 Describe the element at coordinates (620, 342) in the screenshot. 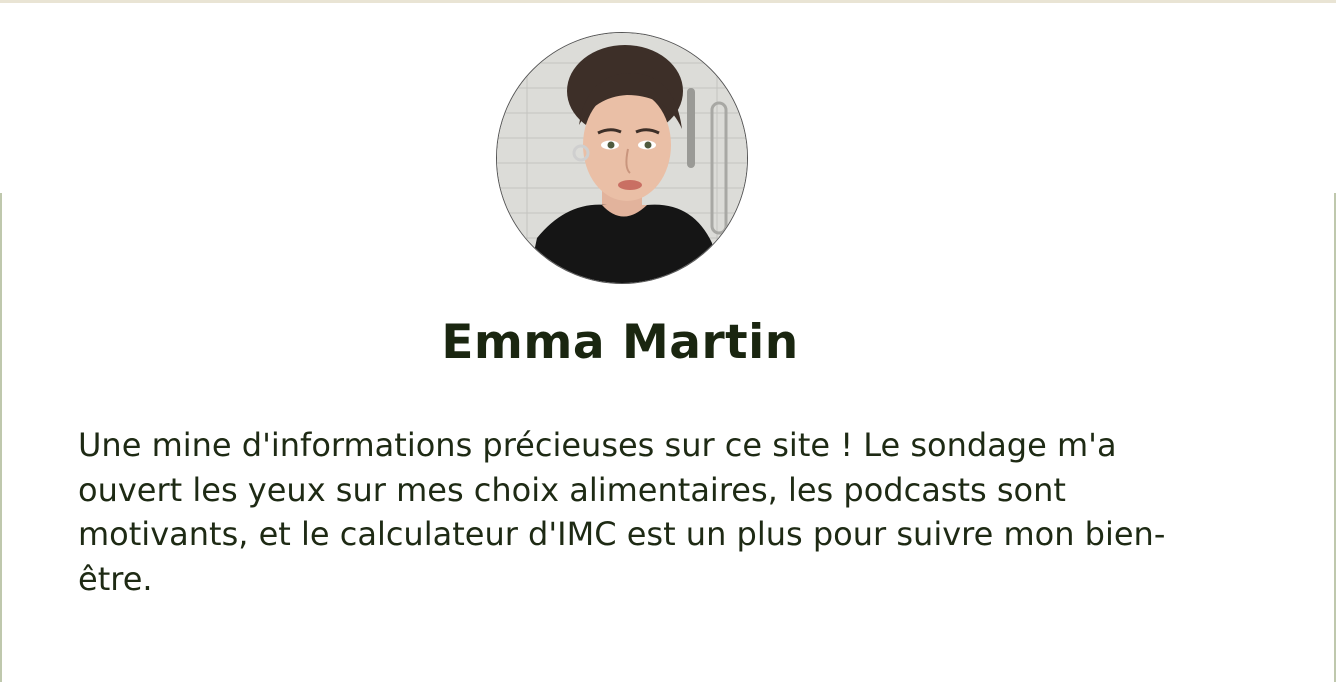

I see `author-name: Emma Martin` at that location.